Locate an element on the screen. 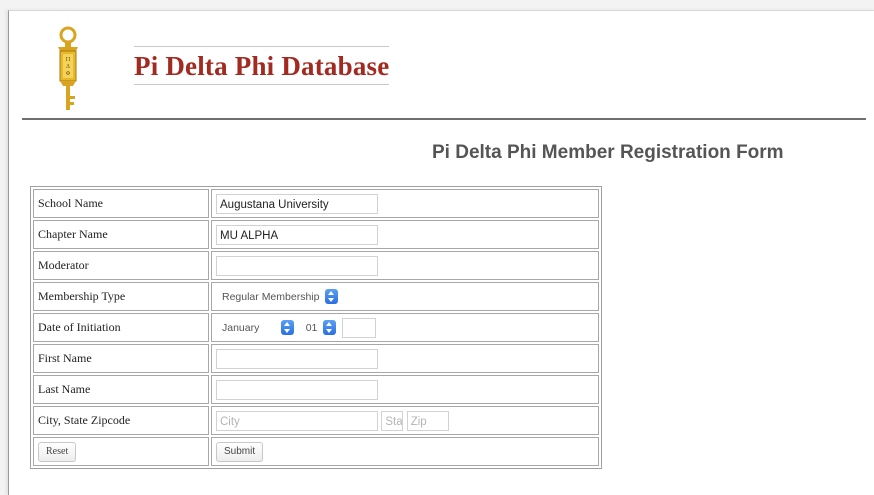 This screenshot has width=874, height=495. membership-type-value: Regular Membership is located at coordinates (271, 296).